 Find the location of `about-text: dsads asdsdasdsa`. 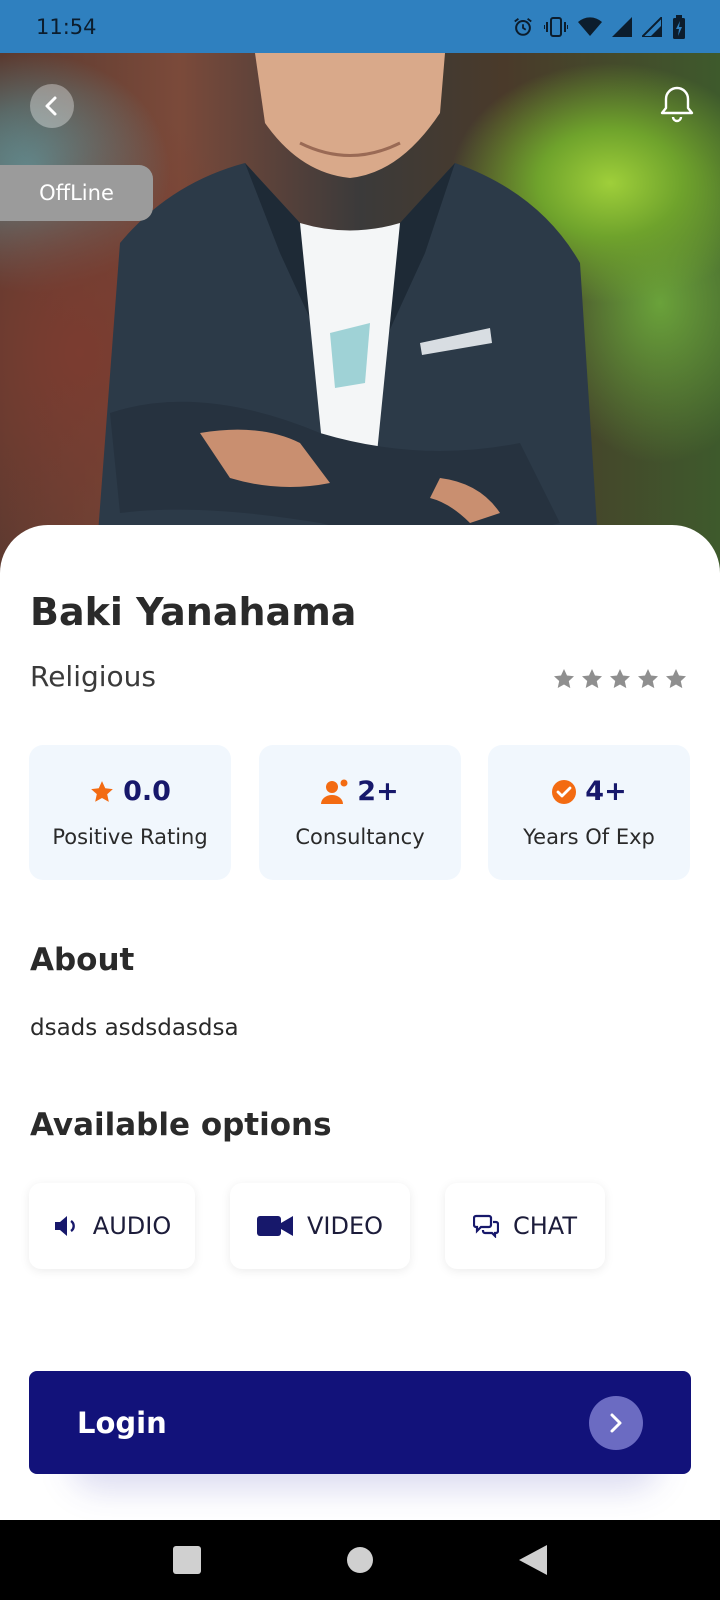

about-text: dsads asdsdasdsa is located at coordinates (134, 1028).